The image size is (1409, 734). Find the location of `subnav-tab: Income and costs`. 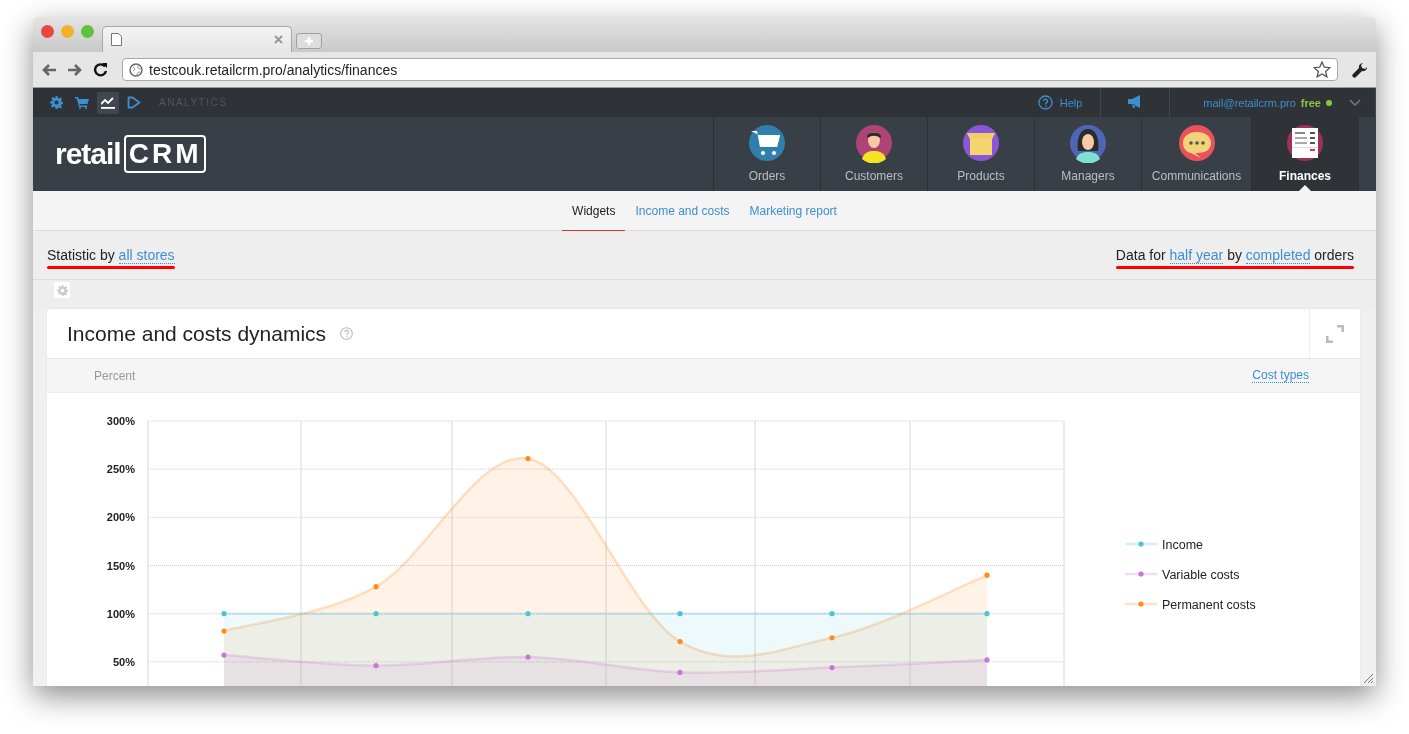

subnav-tab: Income and costs is located at coordinates (682, 211).